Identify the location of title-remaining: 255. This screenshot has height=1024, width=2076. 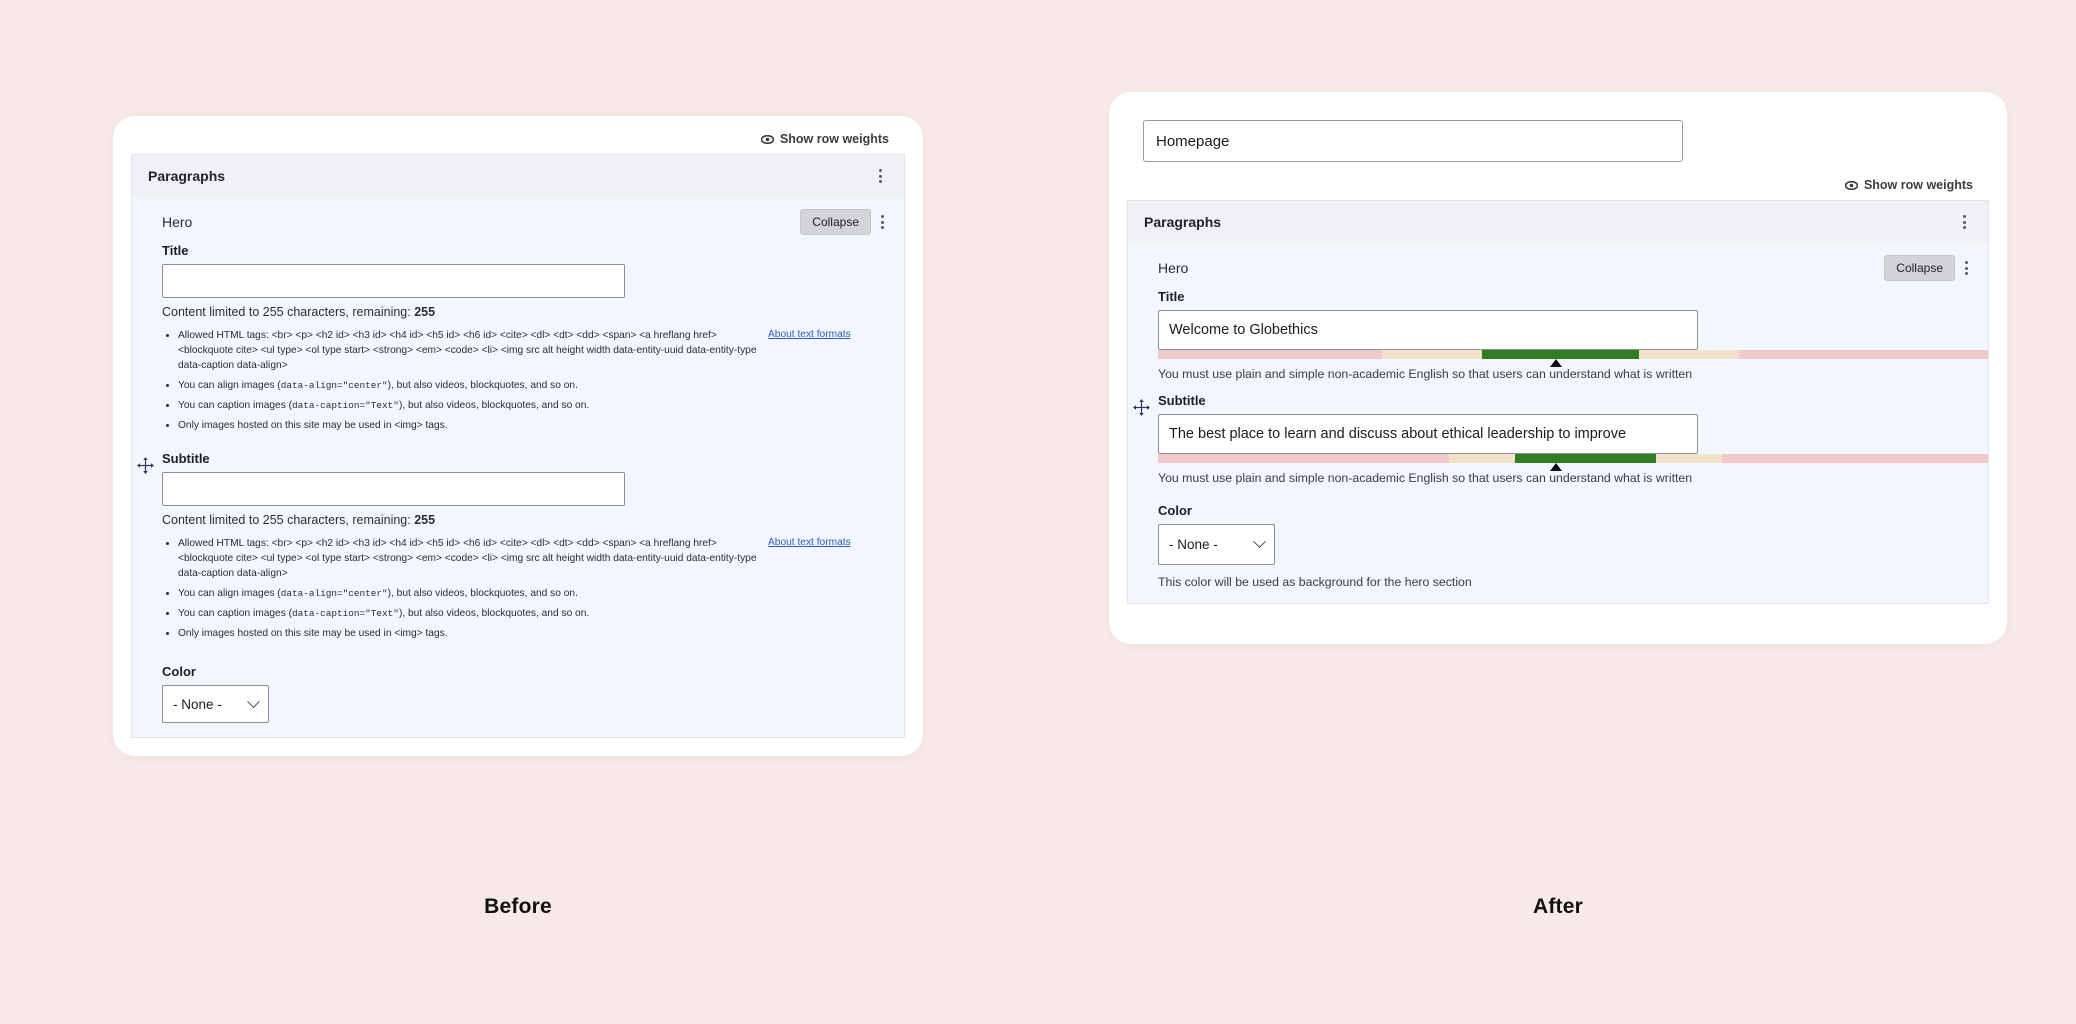
(425, 312).